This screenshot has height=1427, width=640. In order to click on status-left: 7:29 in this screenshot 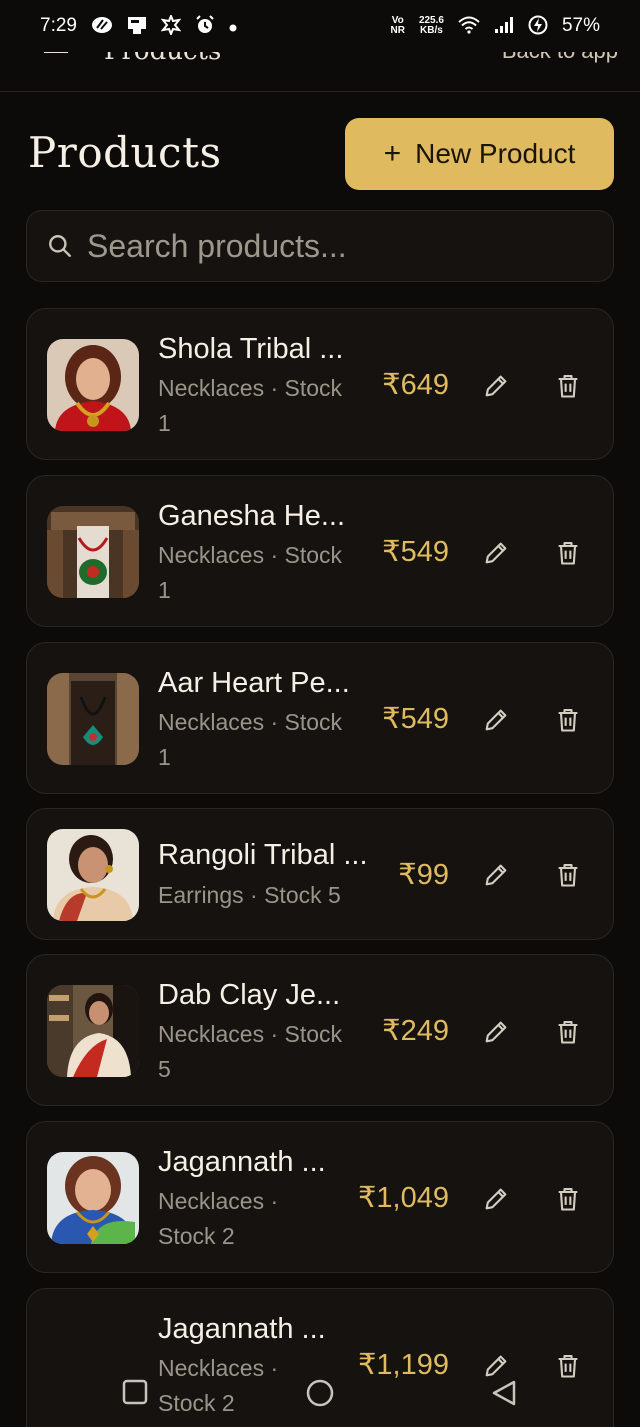, I will do `click(138, 25)`.